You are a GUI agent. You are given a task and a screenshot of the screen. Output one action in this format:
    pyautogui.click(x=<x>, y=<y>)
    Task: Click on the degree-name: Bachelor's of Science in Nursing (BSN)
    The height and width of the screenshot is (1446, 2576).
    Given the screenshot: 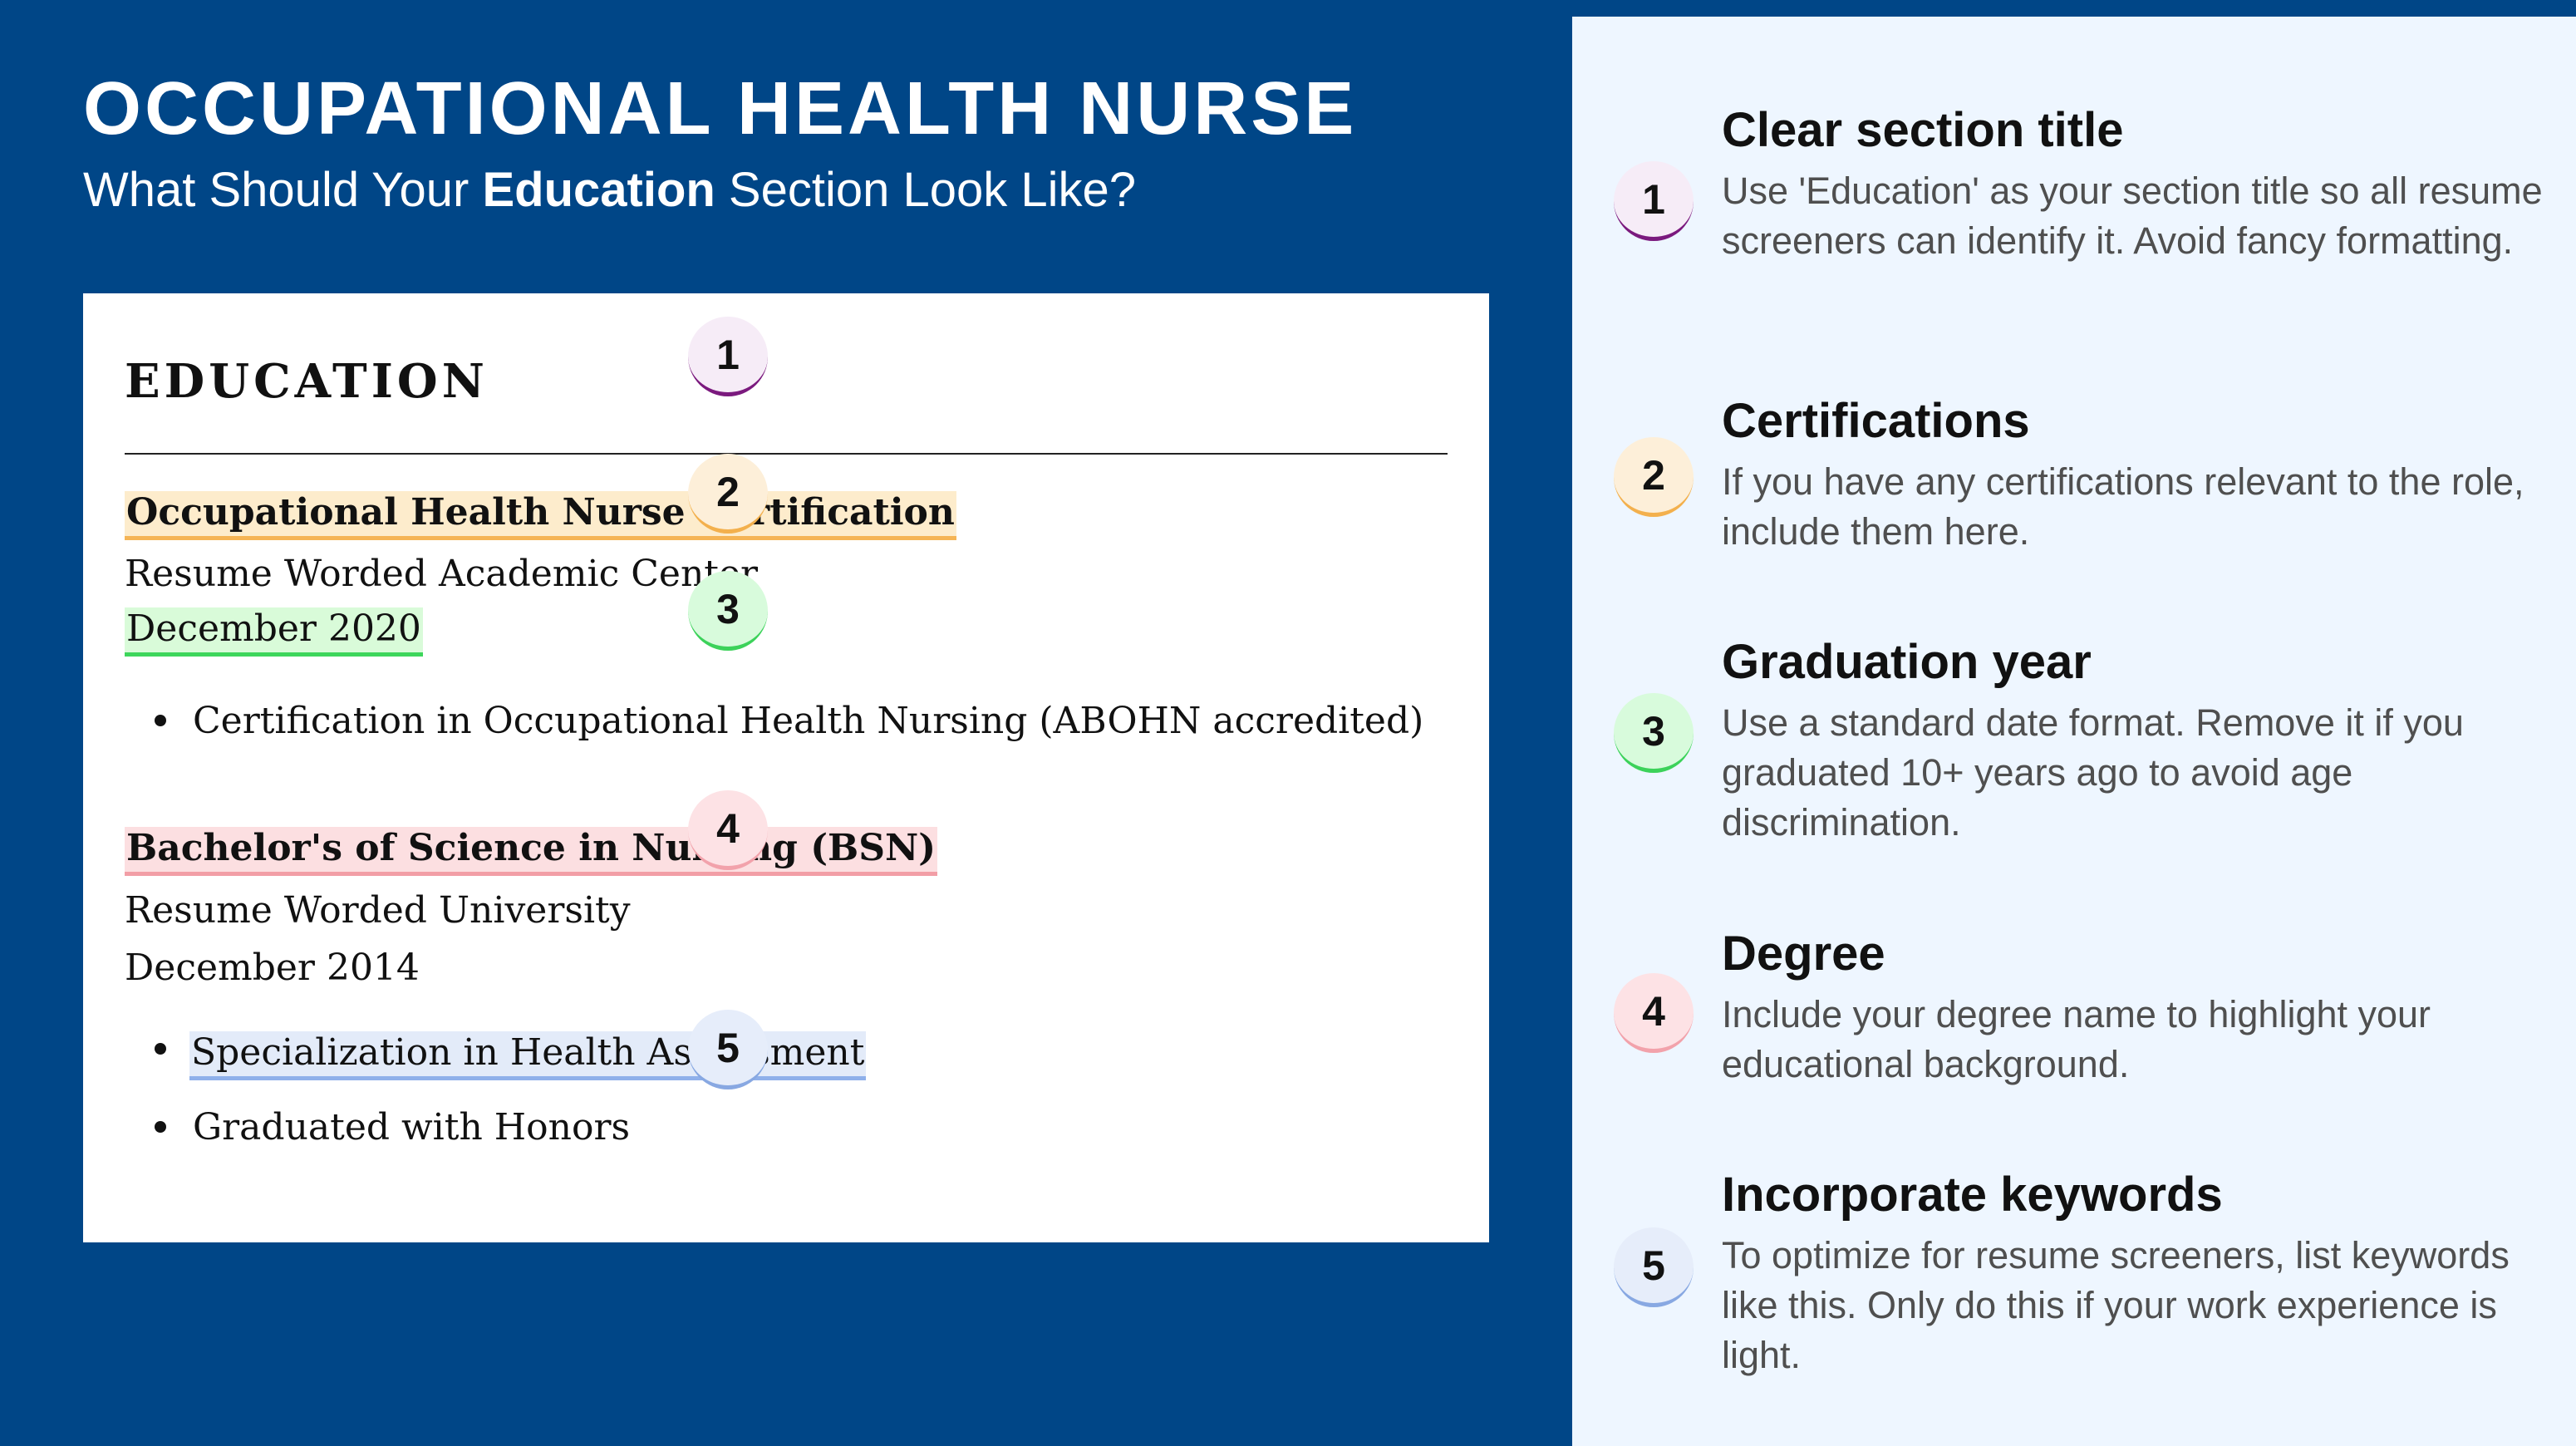 What is the action you would take?
    pyautogui.click(x=531, y=851)
    